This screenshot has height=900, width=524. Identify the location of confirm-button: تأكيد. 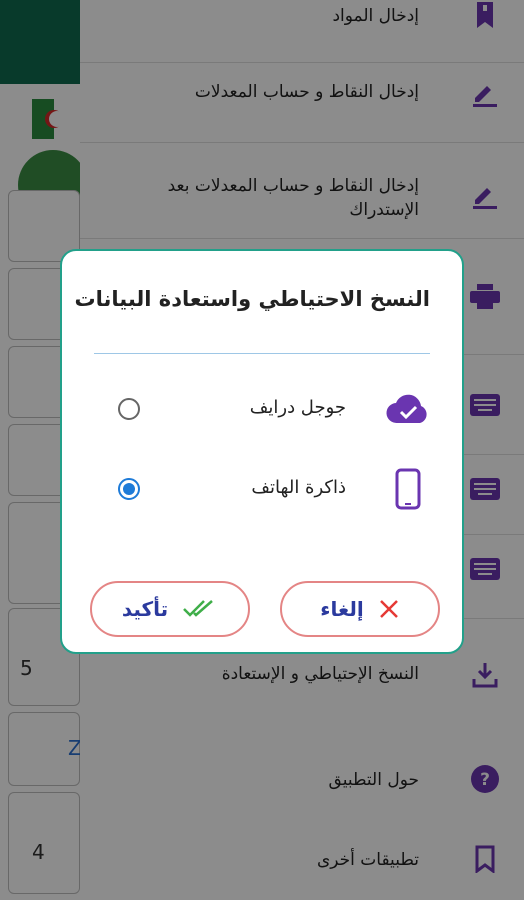
(170, 609).